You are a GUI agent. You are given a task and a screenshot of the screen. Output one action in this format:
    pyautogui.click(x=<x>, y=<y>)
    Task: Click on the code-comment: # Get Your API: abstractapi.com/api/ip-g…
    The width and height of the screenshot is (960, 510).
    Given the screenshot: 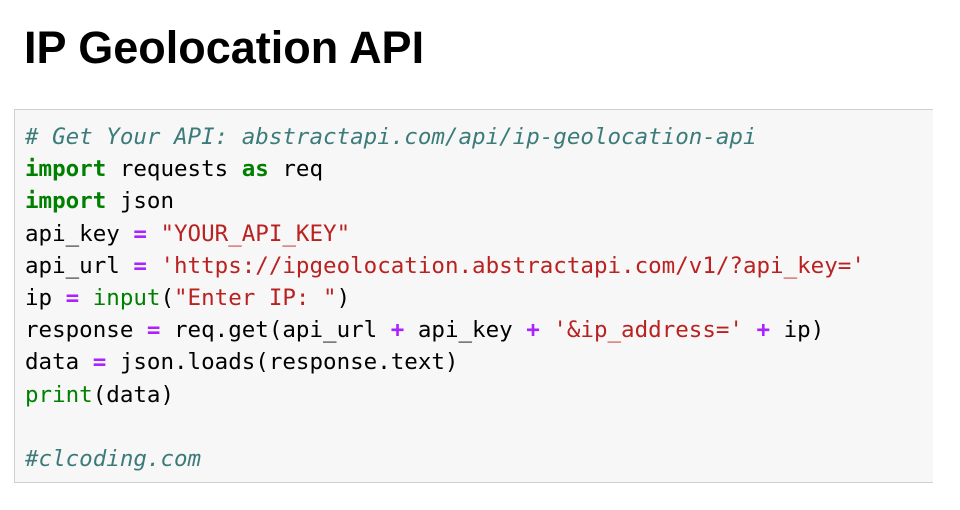 What is the action you would take?
    pyautogui.click(x=391, y=137)
    